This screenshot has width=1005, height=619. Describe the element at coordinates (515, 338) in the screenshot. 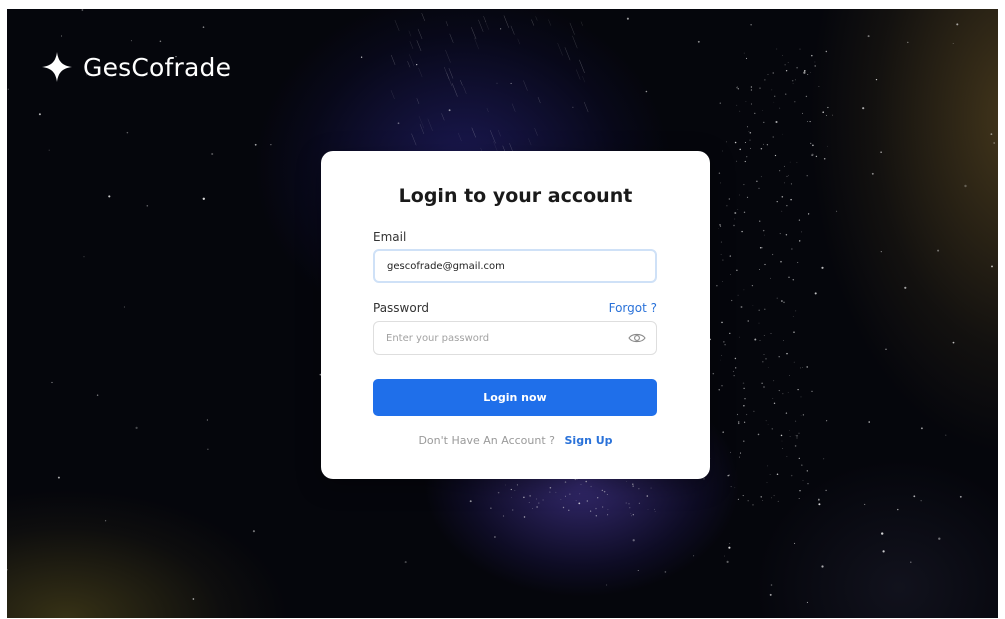

I see `password-input` at that location.